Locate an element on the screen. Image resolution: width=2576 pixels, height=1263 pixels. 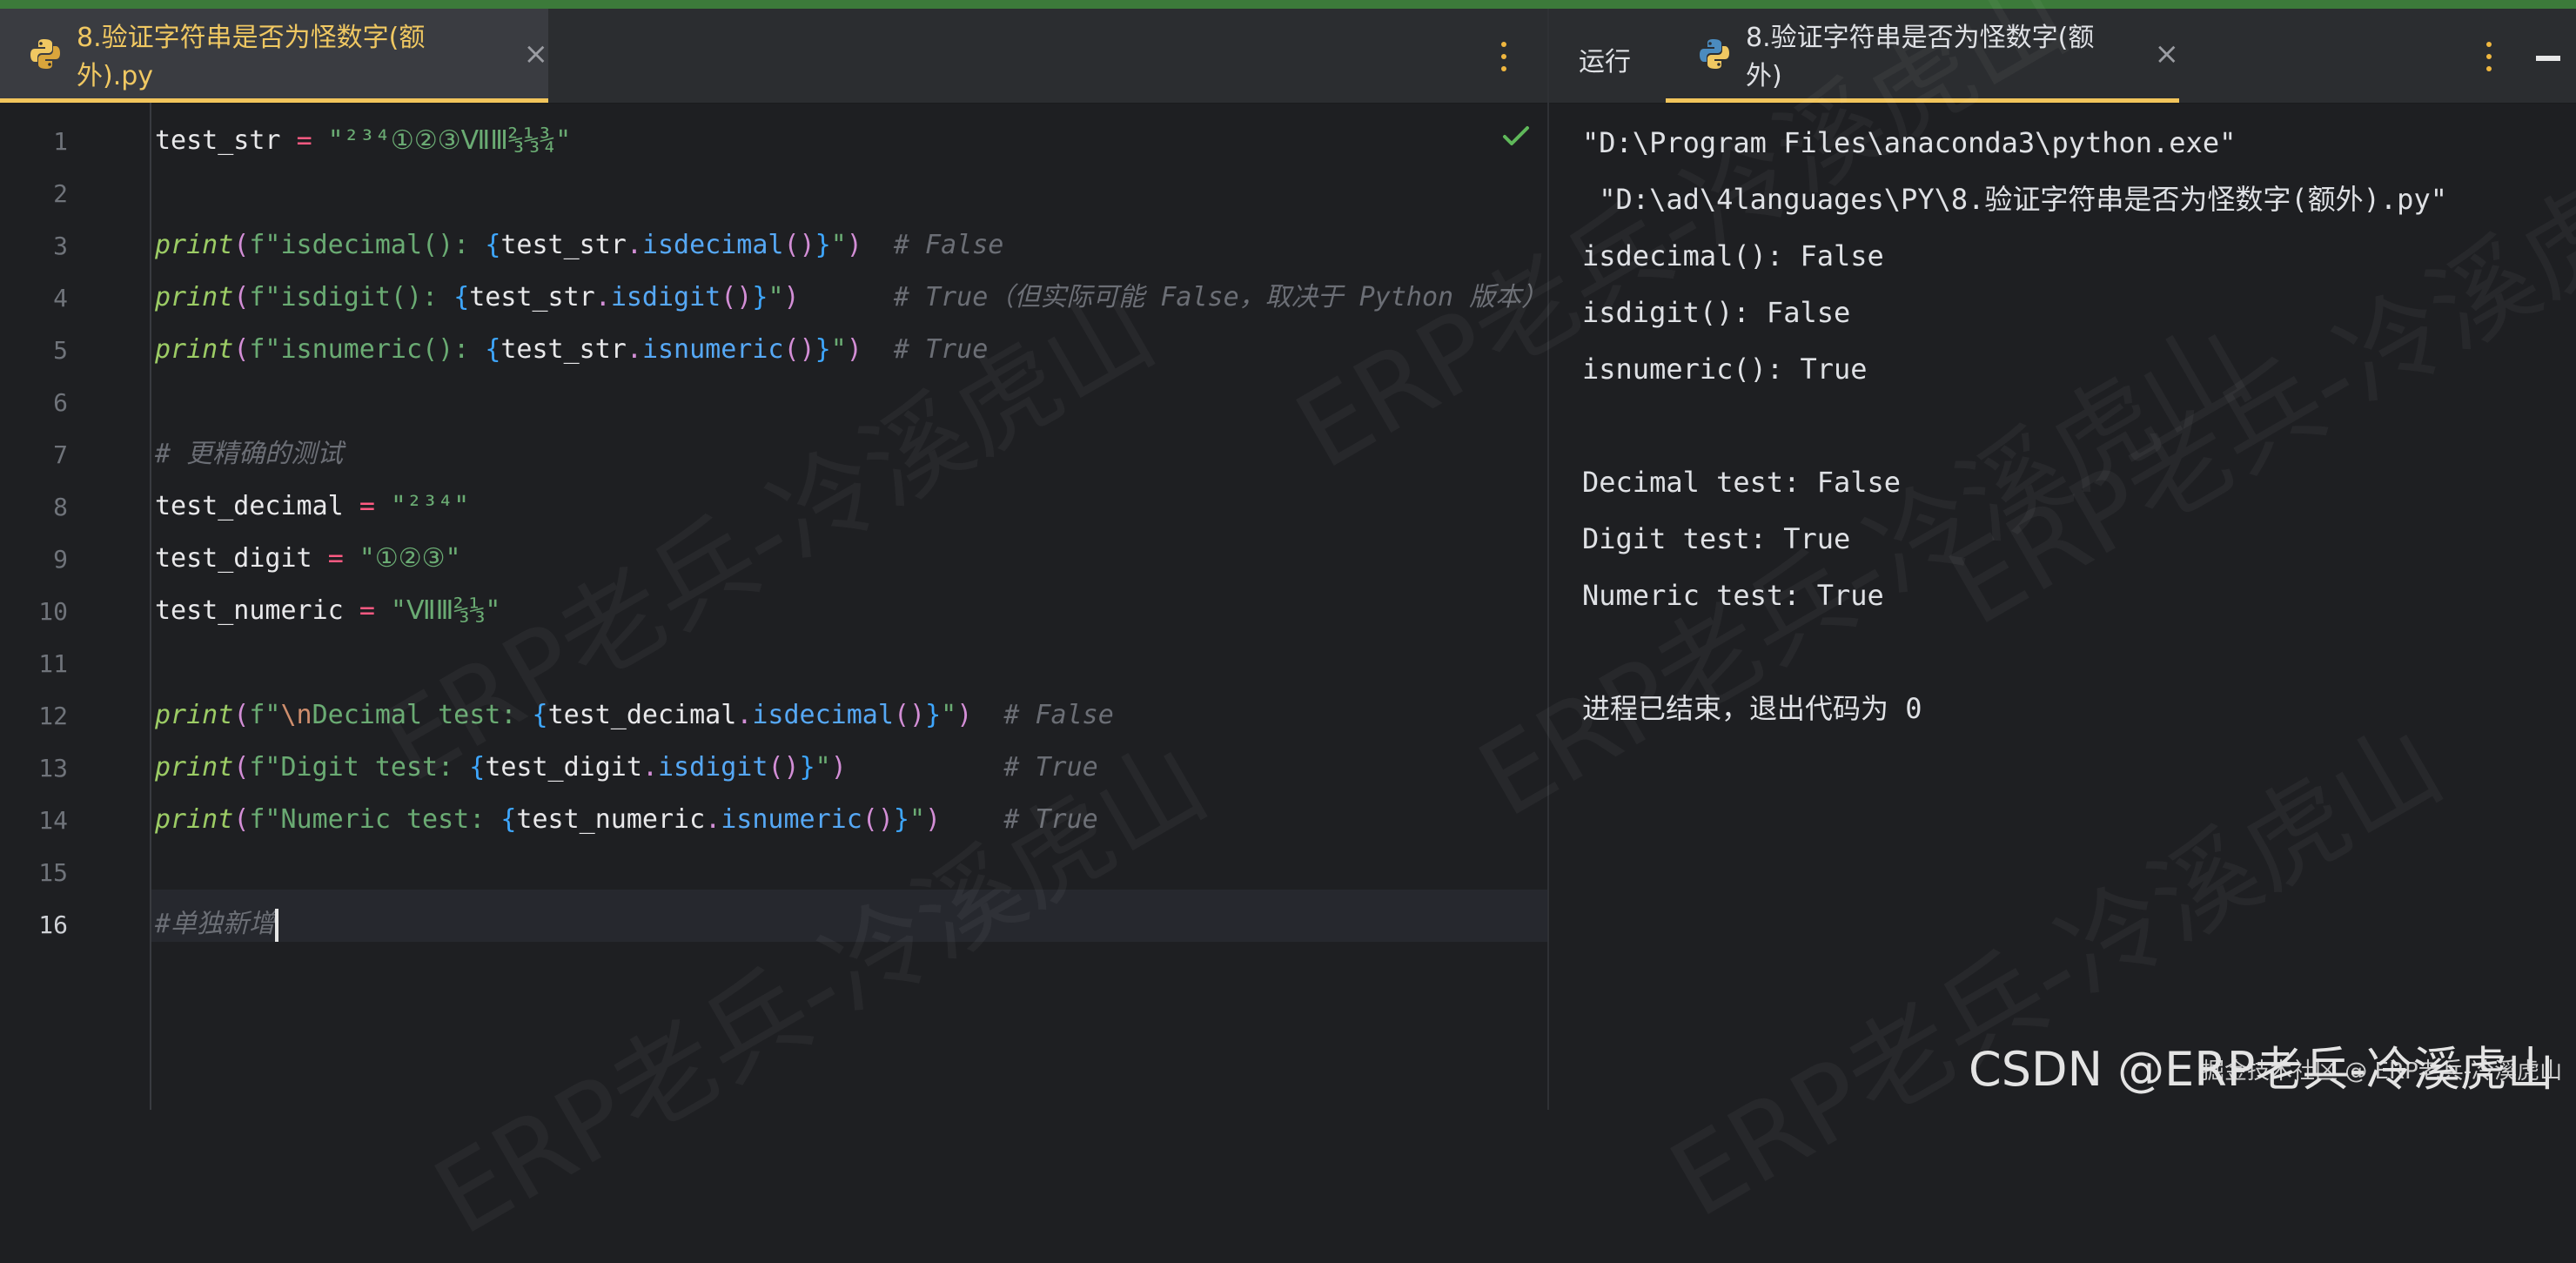
console-line: "D:\Program Files\anaconda3\python.exe" is located at coordinates (1910, 142).